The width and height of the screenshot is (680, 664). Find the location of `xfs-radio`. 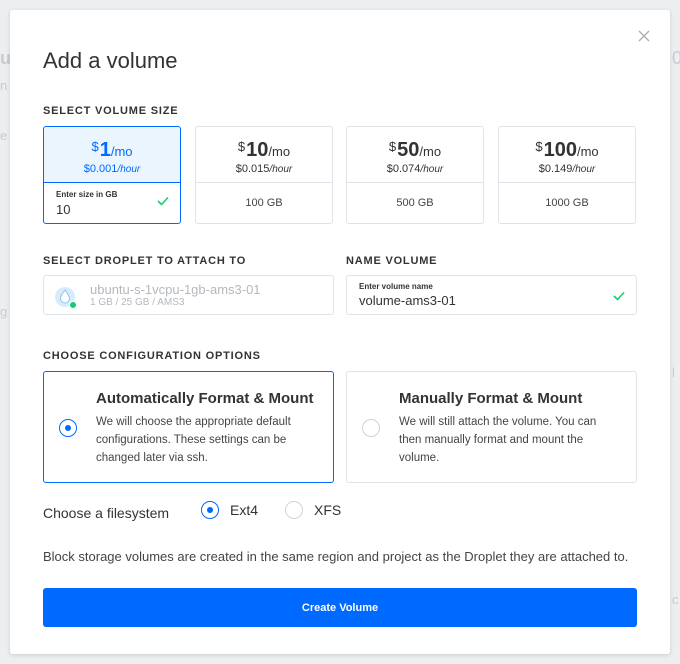

xfs-radio is located at coordinates (294, 510).